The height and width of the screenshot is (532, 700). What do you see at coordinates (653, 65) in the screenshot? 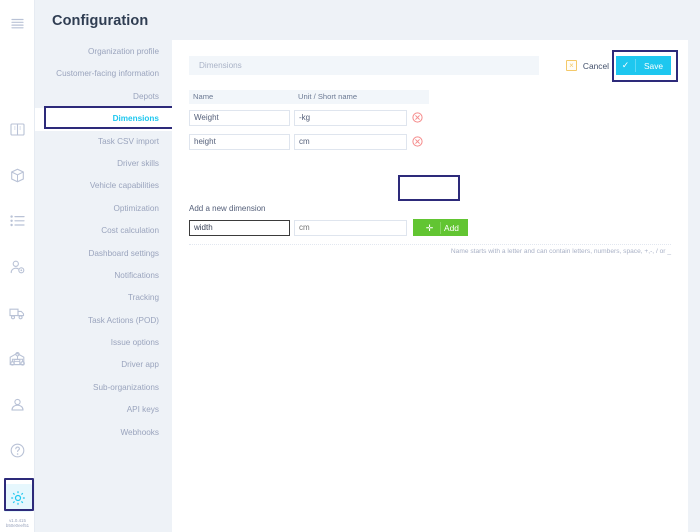
I see `save-button-label: Save` at bounding box center [653, 65].